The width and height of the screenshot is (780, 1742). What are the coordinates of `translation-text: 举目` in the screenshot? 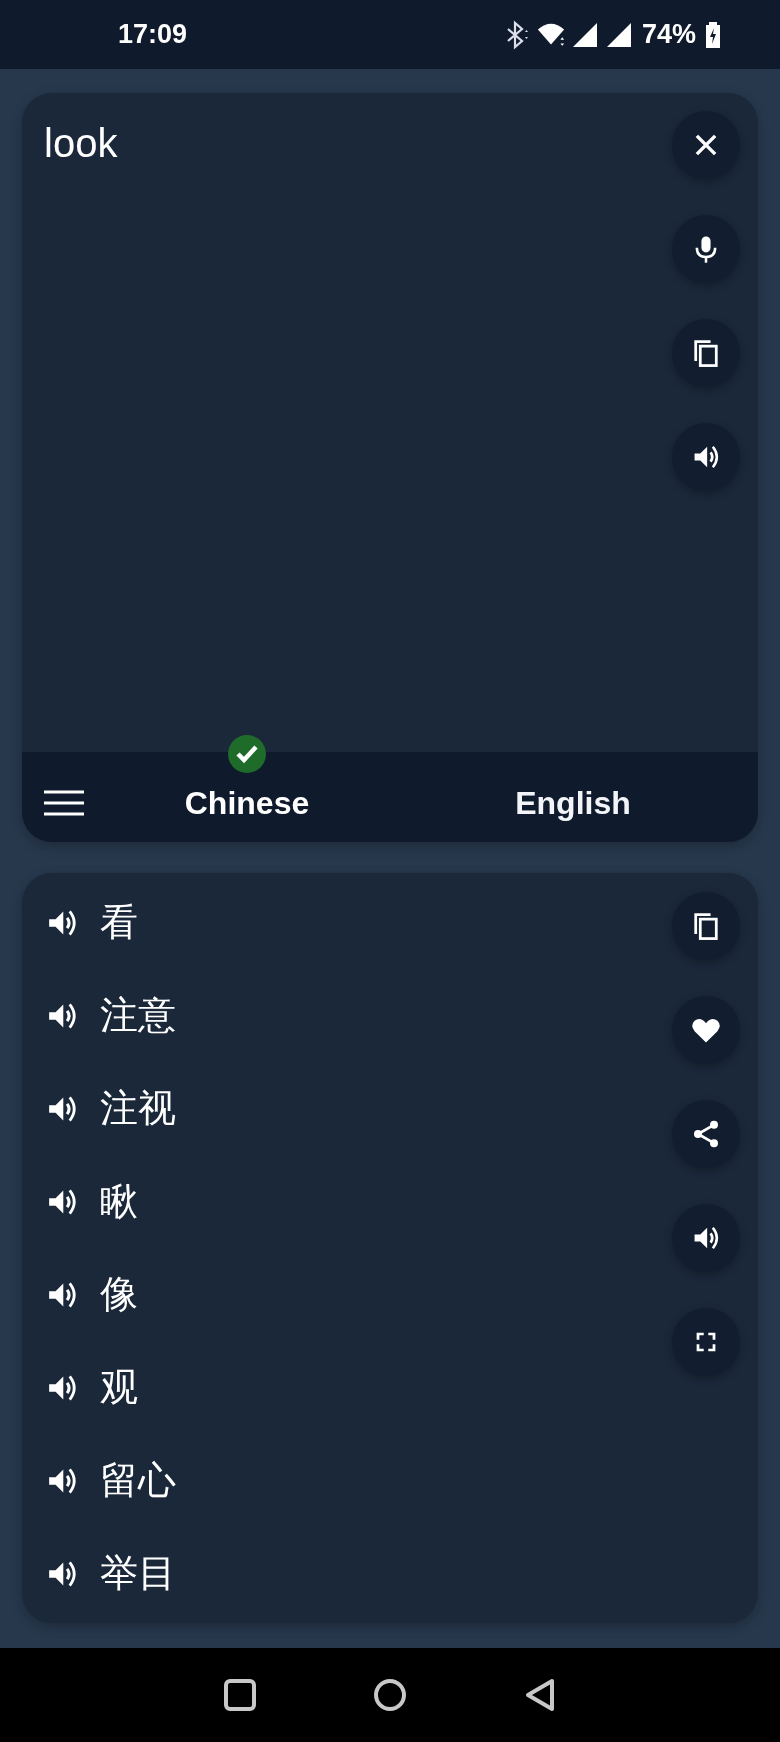 It's located at (138, 1573).